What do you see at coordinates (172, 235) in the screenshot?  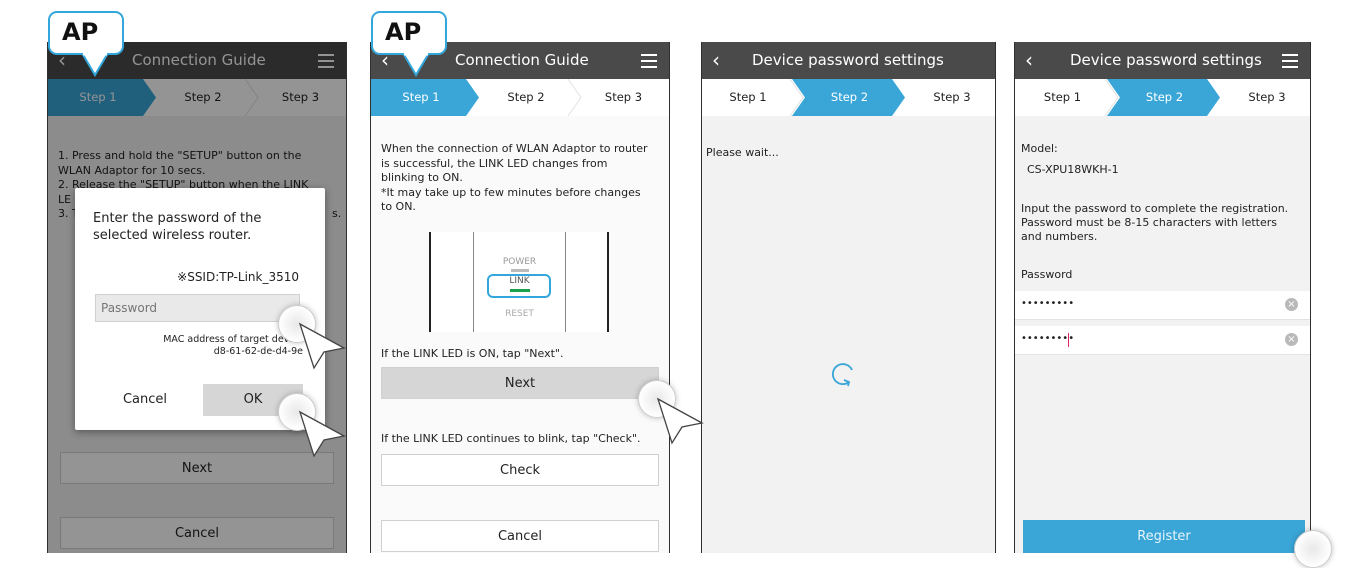 I see `dialog-prompt-line: selected wireless router.` at bounding box center [172, 235].